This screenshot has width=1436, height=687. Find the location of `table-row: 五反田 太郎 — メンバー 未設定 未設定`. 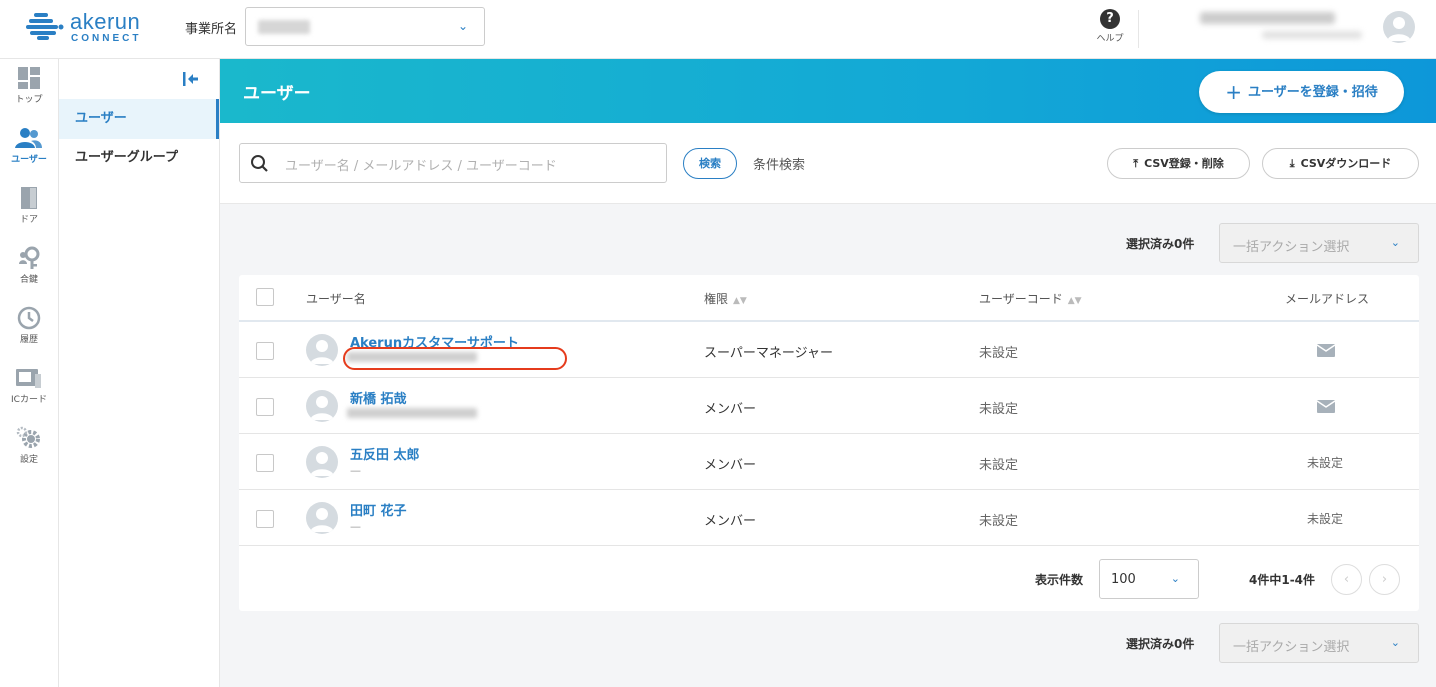

table-row: 五反田 太郎 — メンバー 未設定 未設定 is located at coordinates (829, 462).